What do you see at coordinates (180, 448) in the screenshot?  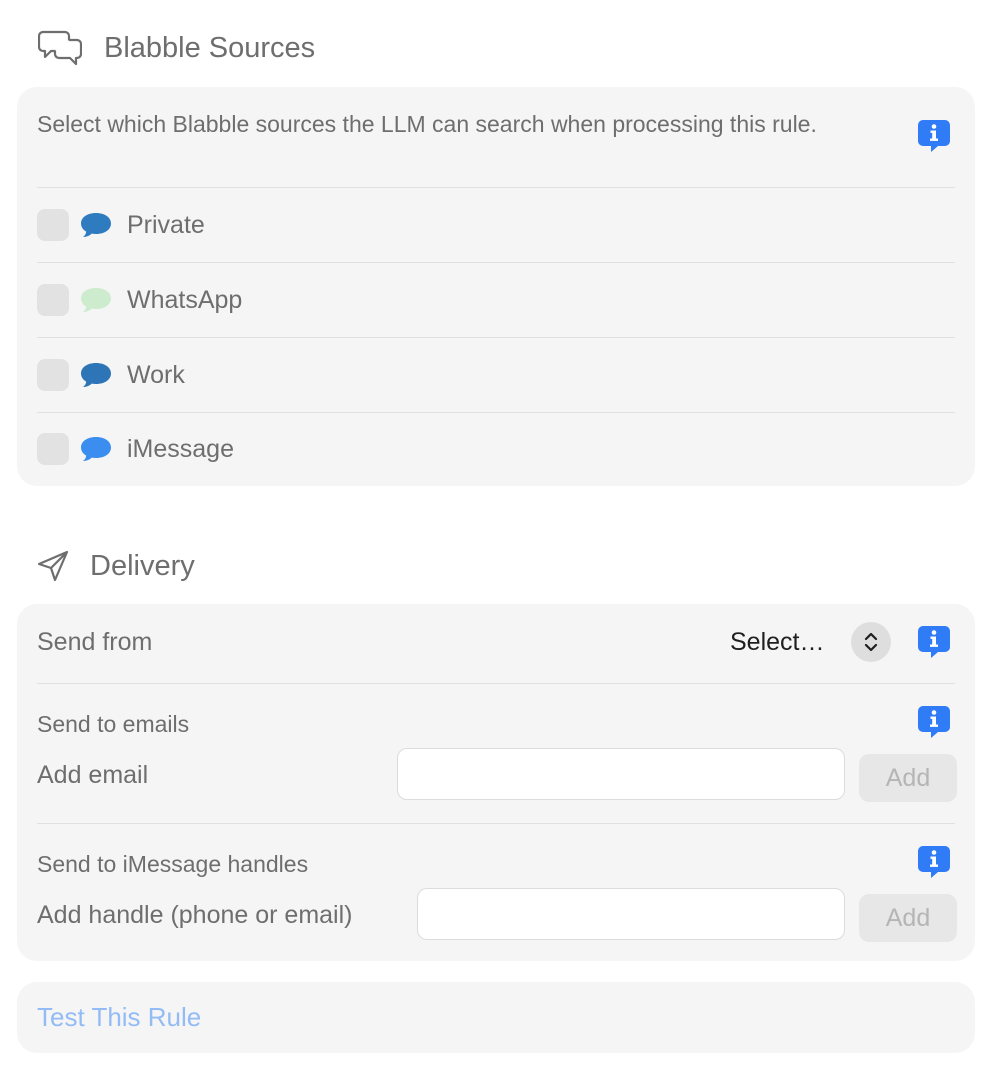 I see `source-label: iMessage` at bounding box center [180, 448].